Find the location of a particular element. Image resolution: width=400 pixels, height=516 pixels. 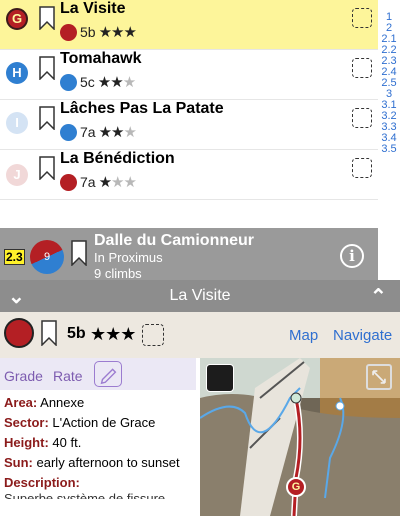

detail-toolbar: 5b ★★★ Map Navigate is located at coordinates (200, 335).